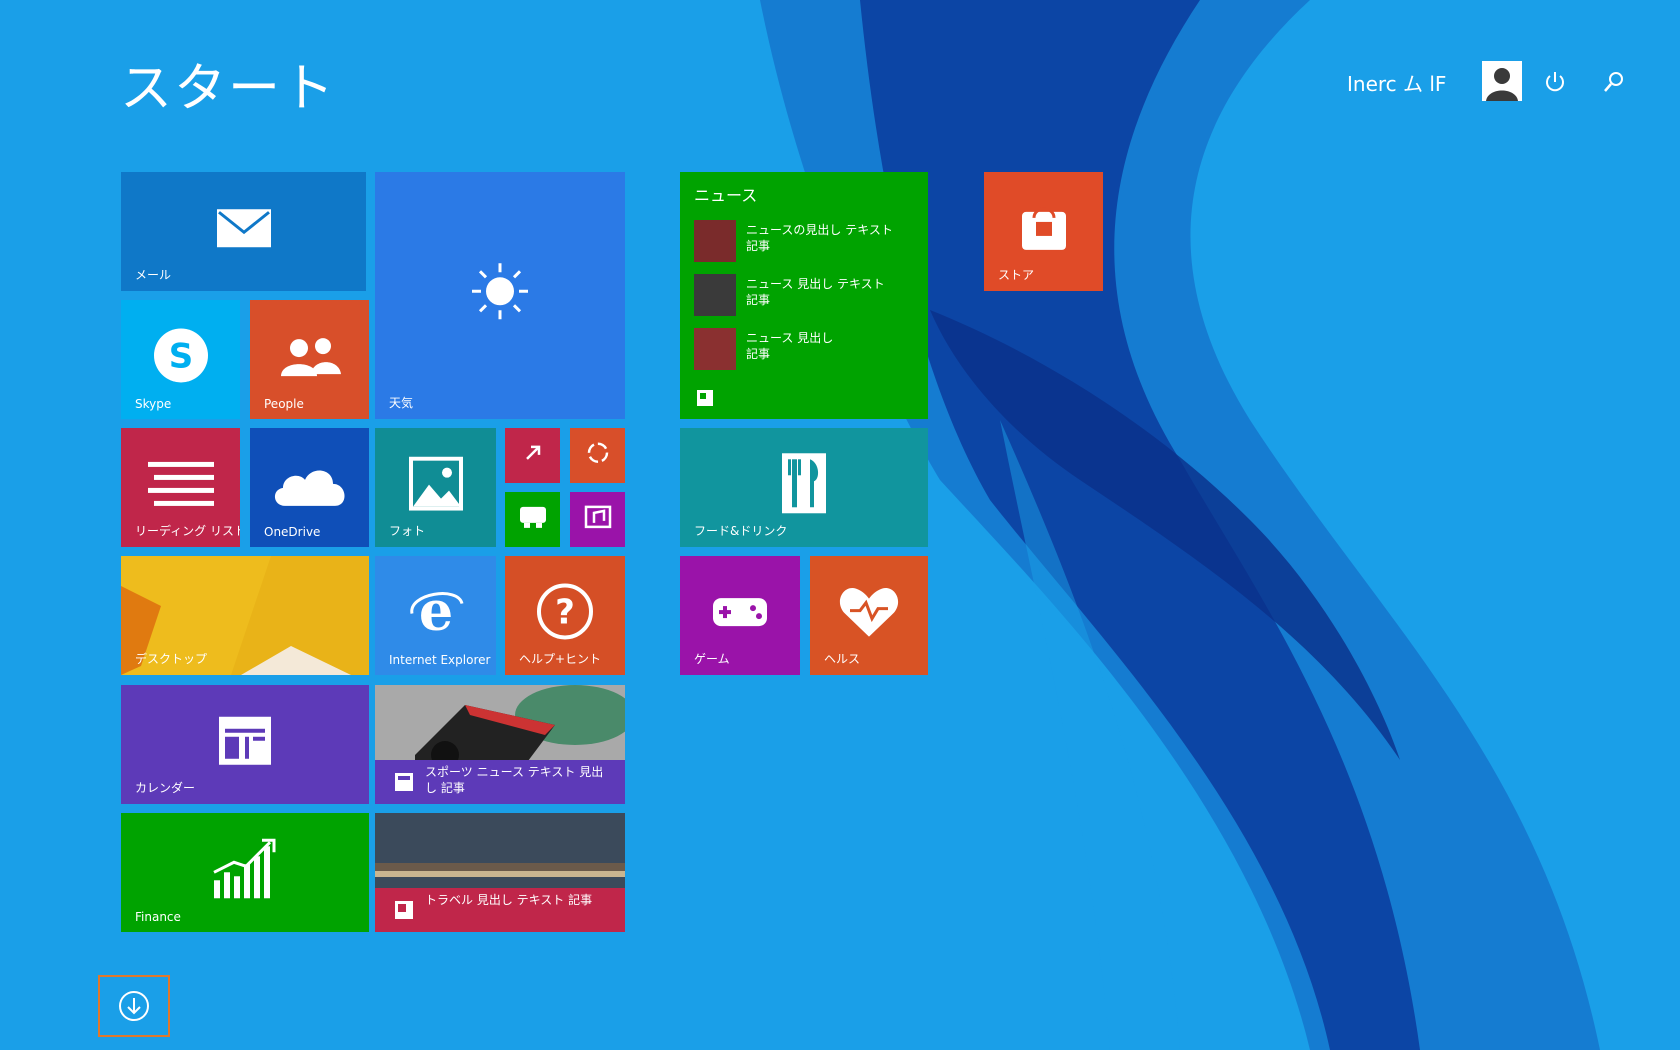  I want to click on tile-reading-list: リーディング リスト, so click(180, 487).